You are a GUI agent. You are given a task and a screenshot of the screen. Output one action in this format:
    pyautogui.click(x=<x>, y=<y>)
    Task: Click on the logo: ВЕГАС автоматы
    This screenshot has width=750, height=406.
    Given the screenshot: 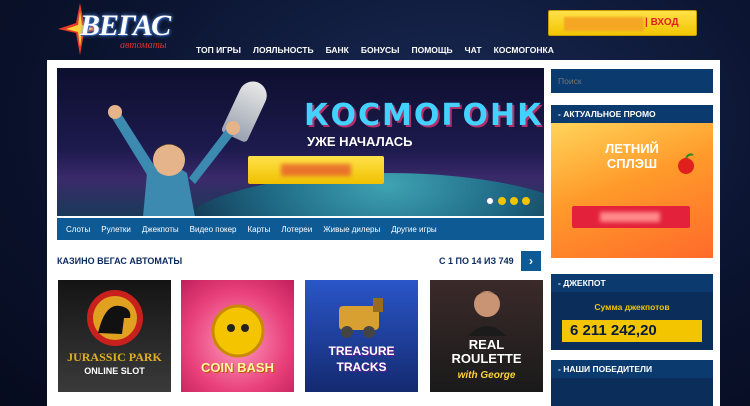 What is the action you would take?
    pyautogui.click(x=114, y=29)
    